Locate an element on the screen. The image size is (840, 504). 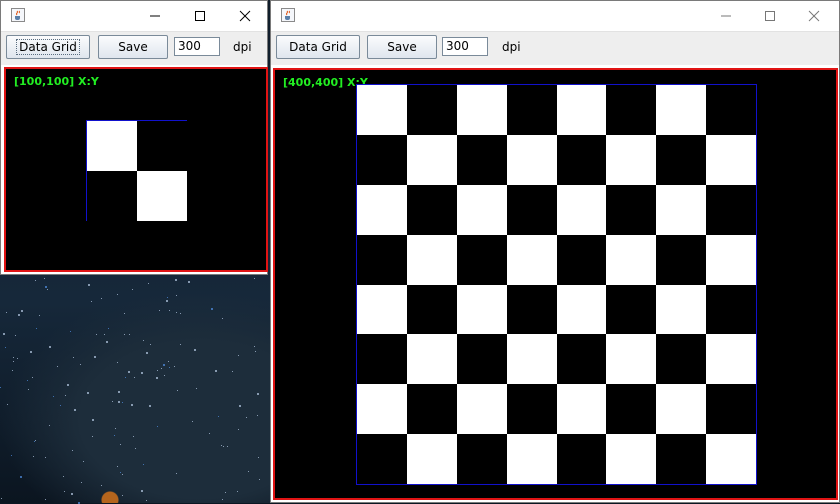
toolbar: Data Grid Save 300 dpi is located at coordinates (134, 48).